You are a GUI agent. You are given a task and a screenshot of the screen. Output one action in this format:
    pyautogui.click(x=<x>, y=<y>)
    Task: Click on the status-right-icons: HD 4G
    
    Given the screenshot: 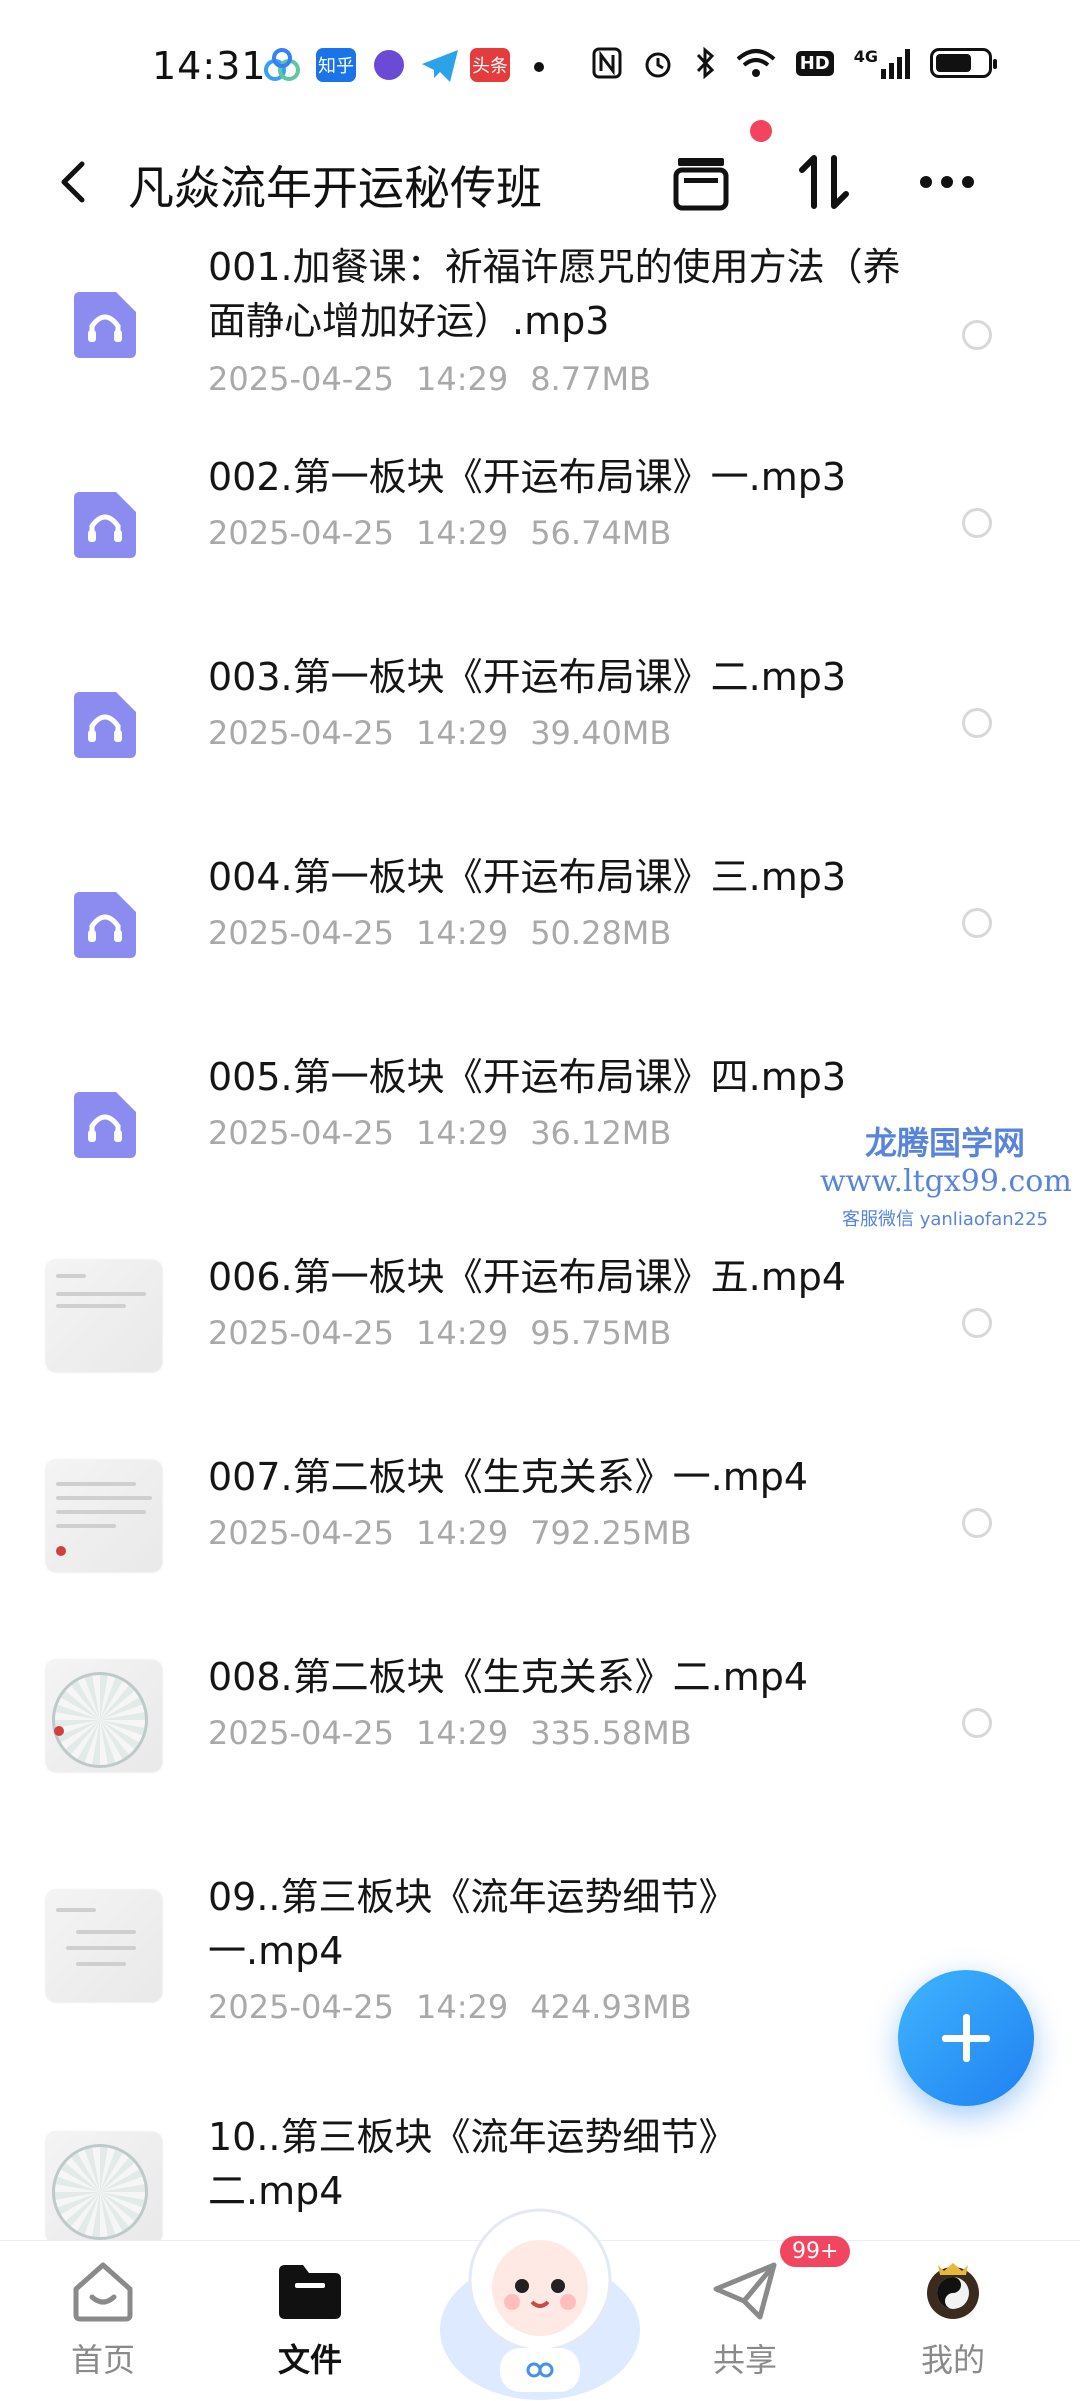 What is the action you would take?
    pyautogui.click(x=794, y=63)
    